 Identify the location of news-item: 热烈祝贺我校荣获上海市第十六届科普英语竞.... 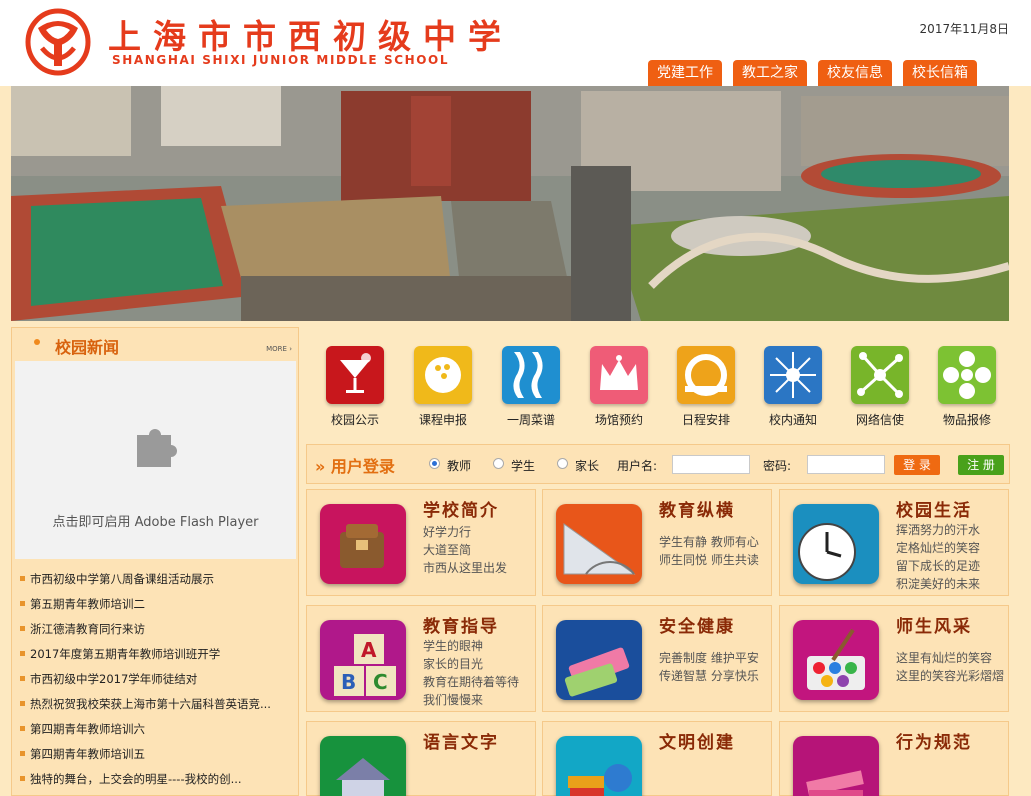
(158, 707).